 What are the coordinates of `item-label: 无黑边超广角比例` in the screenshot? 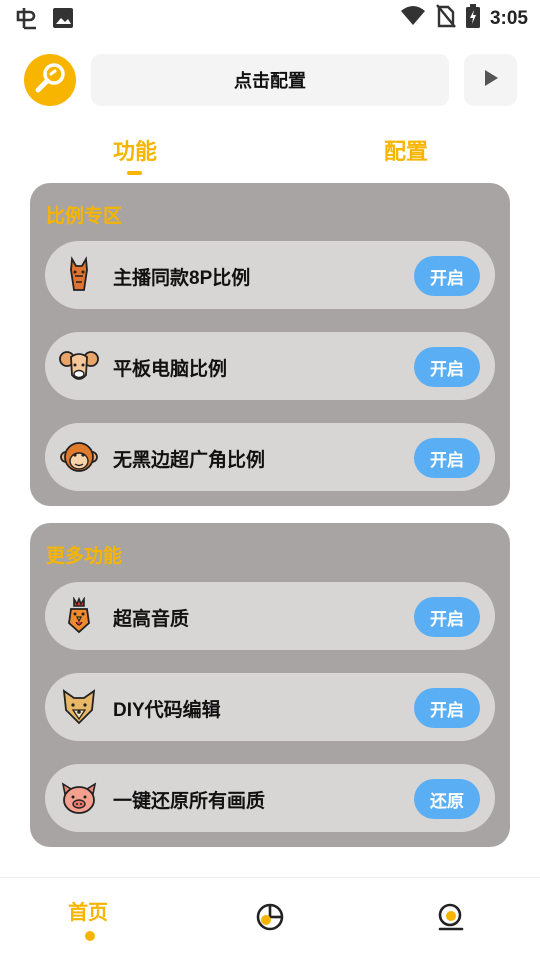 It's located at (189, 460).